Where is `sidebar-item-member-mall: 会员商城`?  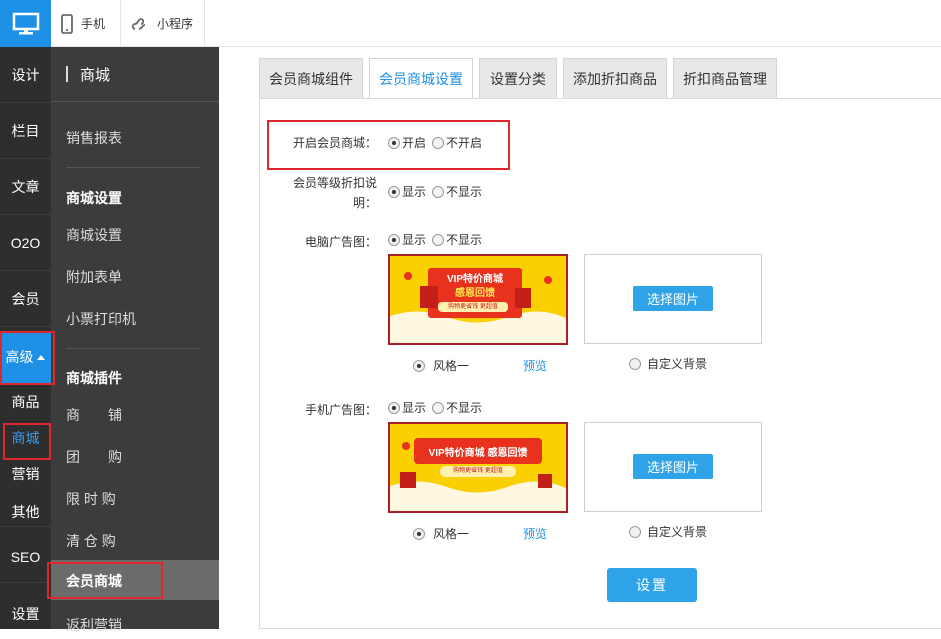
sidebar-item-member-mall: 会员商城 is located at coordinates (135, 580).